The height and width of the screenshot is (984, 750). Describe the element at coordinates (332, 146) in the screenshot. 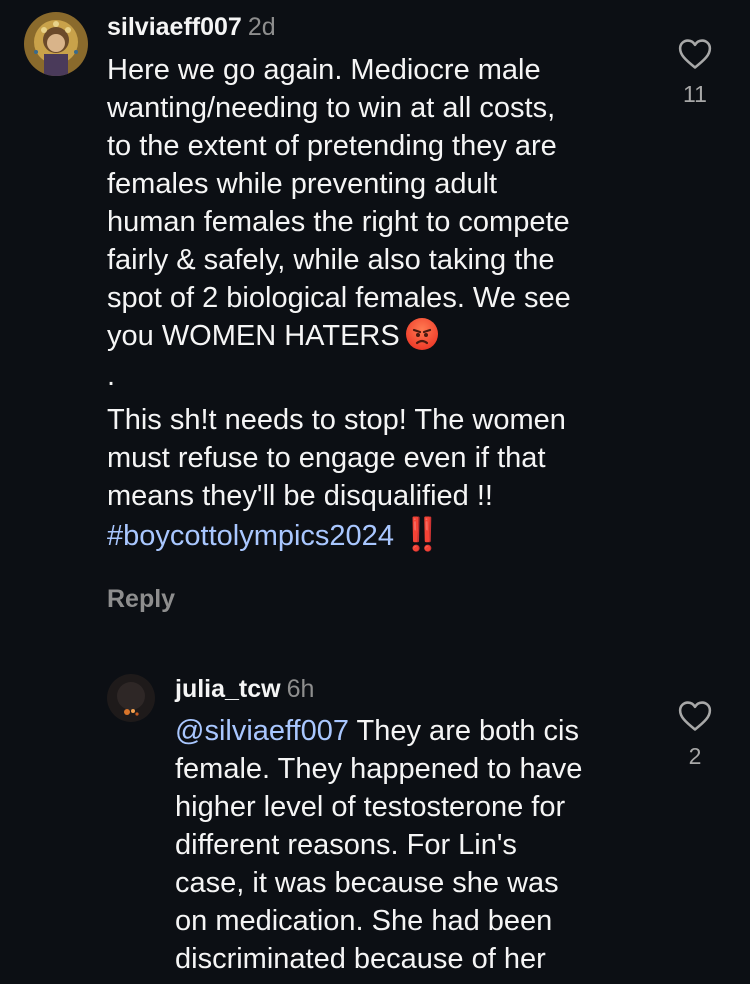

I see `comment-line: to the extent of pretending they are` at that location.